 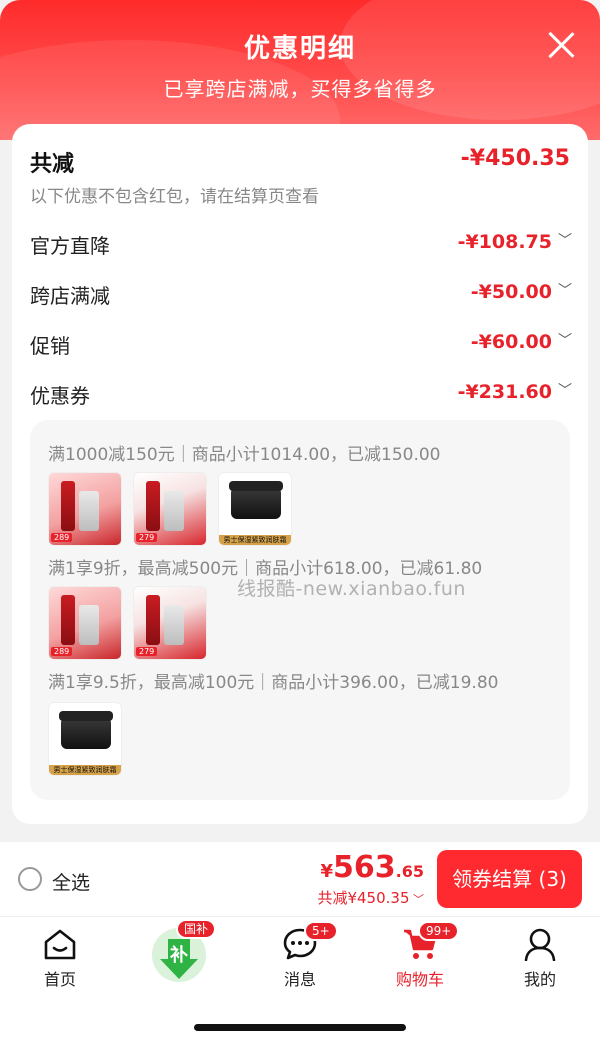 I want to click on home-indicator, so click(x=300, y=1027).